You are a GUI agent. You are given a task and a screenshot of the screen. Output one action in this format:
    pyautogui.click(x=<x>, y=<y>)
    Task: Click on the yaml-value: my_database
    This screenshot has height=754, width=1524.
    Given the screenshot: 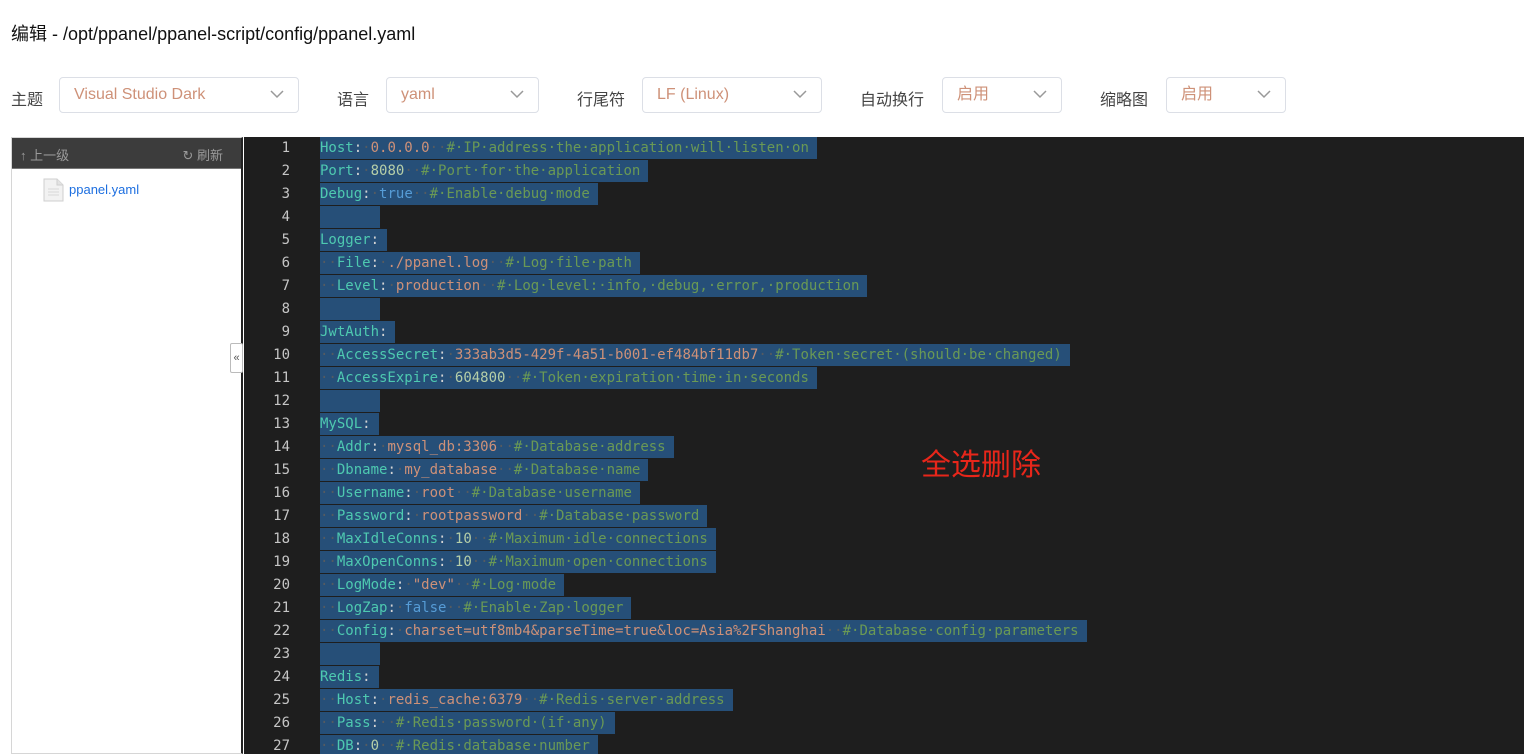 What is the action you would take?
    pyautogui.click(x=451, y=470)
    